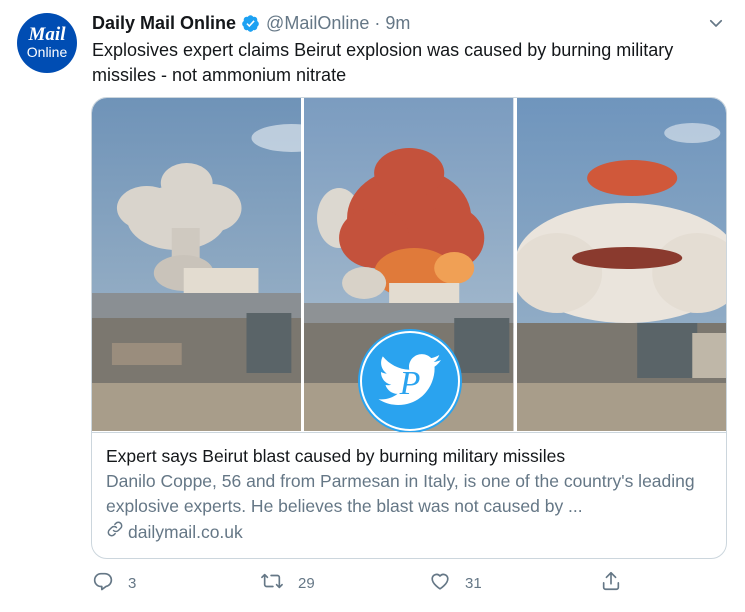 This screenshot has height=612, width=745. Describe the element at coordinates (410, 383) in the screenshot. I see `svg-text: P` at that location.